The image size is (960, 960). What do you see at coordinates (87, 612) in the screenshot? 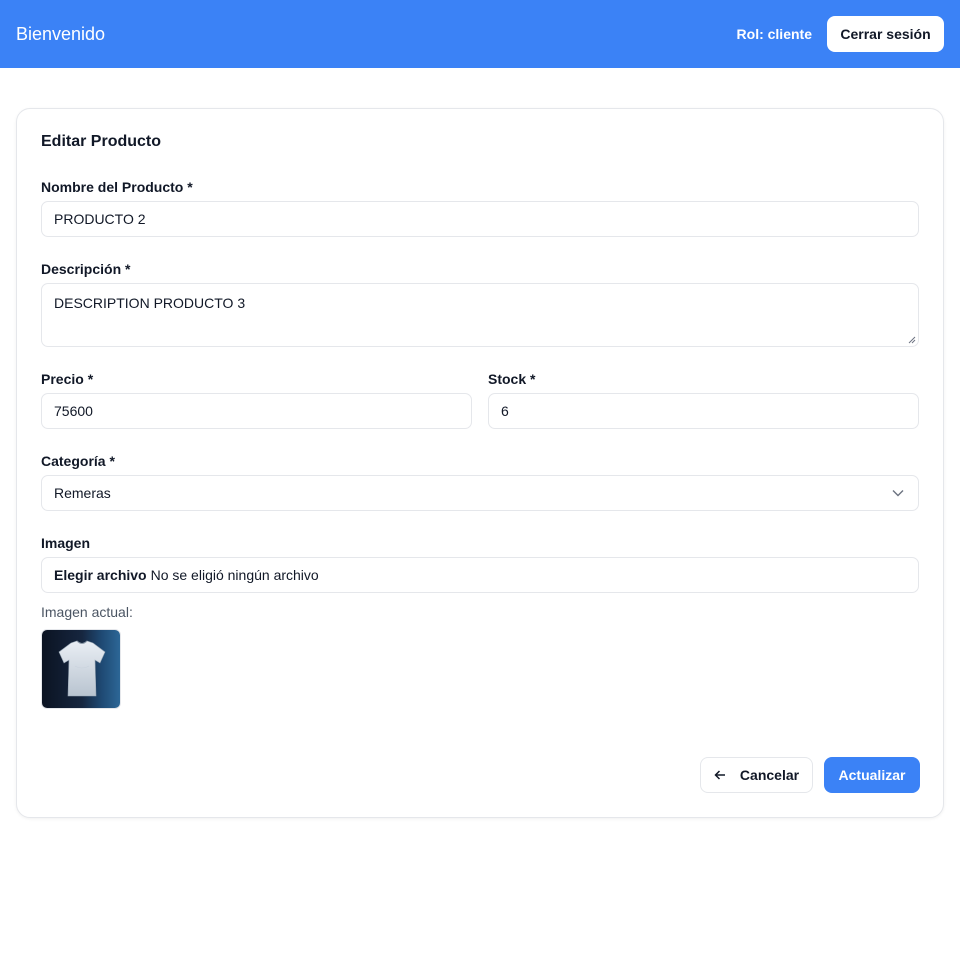
I see `current-image-label: Imagen actual:` at bounding box center [87, 612].